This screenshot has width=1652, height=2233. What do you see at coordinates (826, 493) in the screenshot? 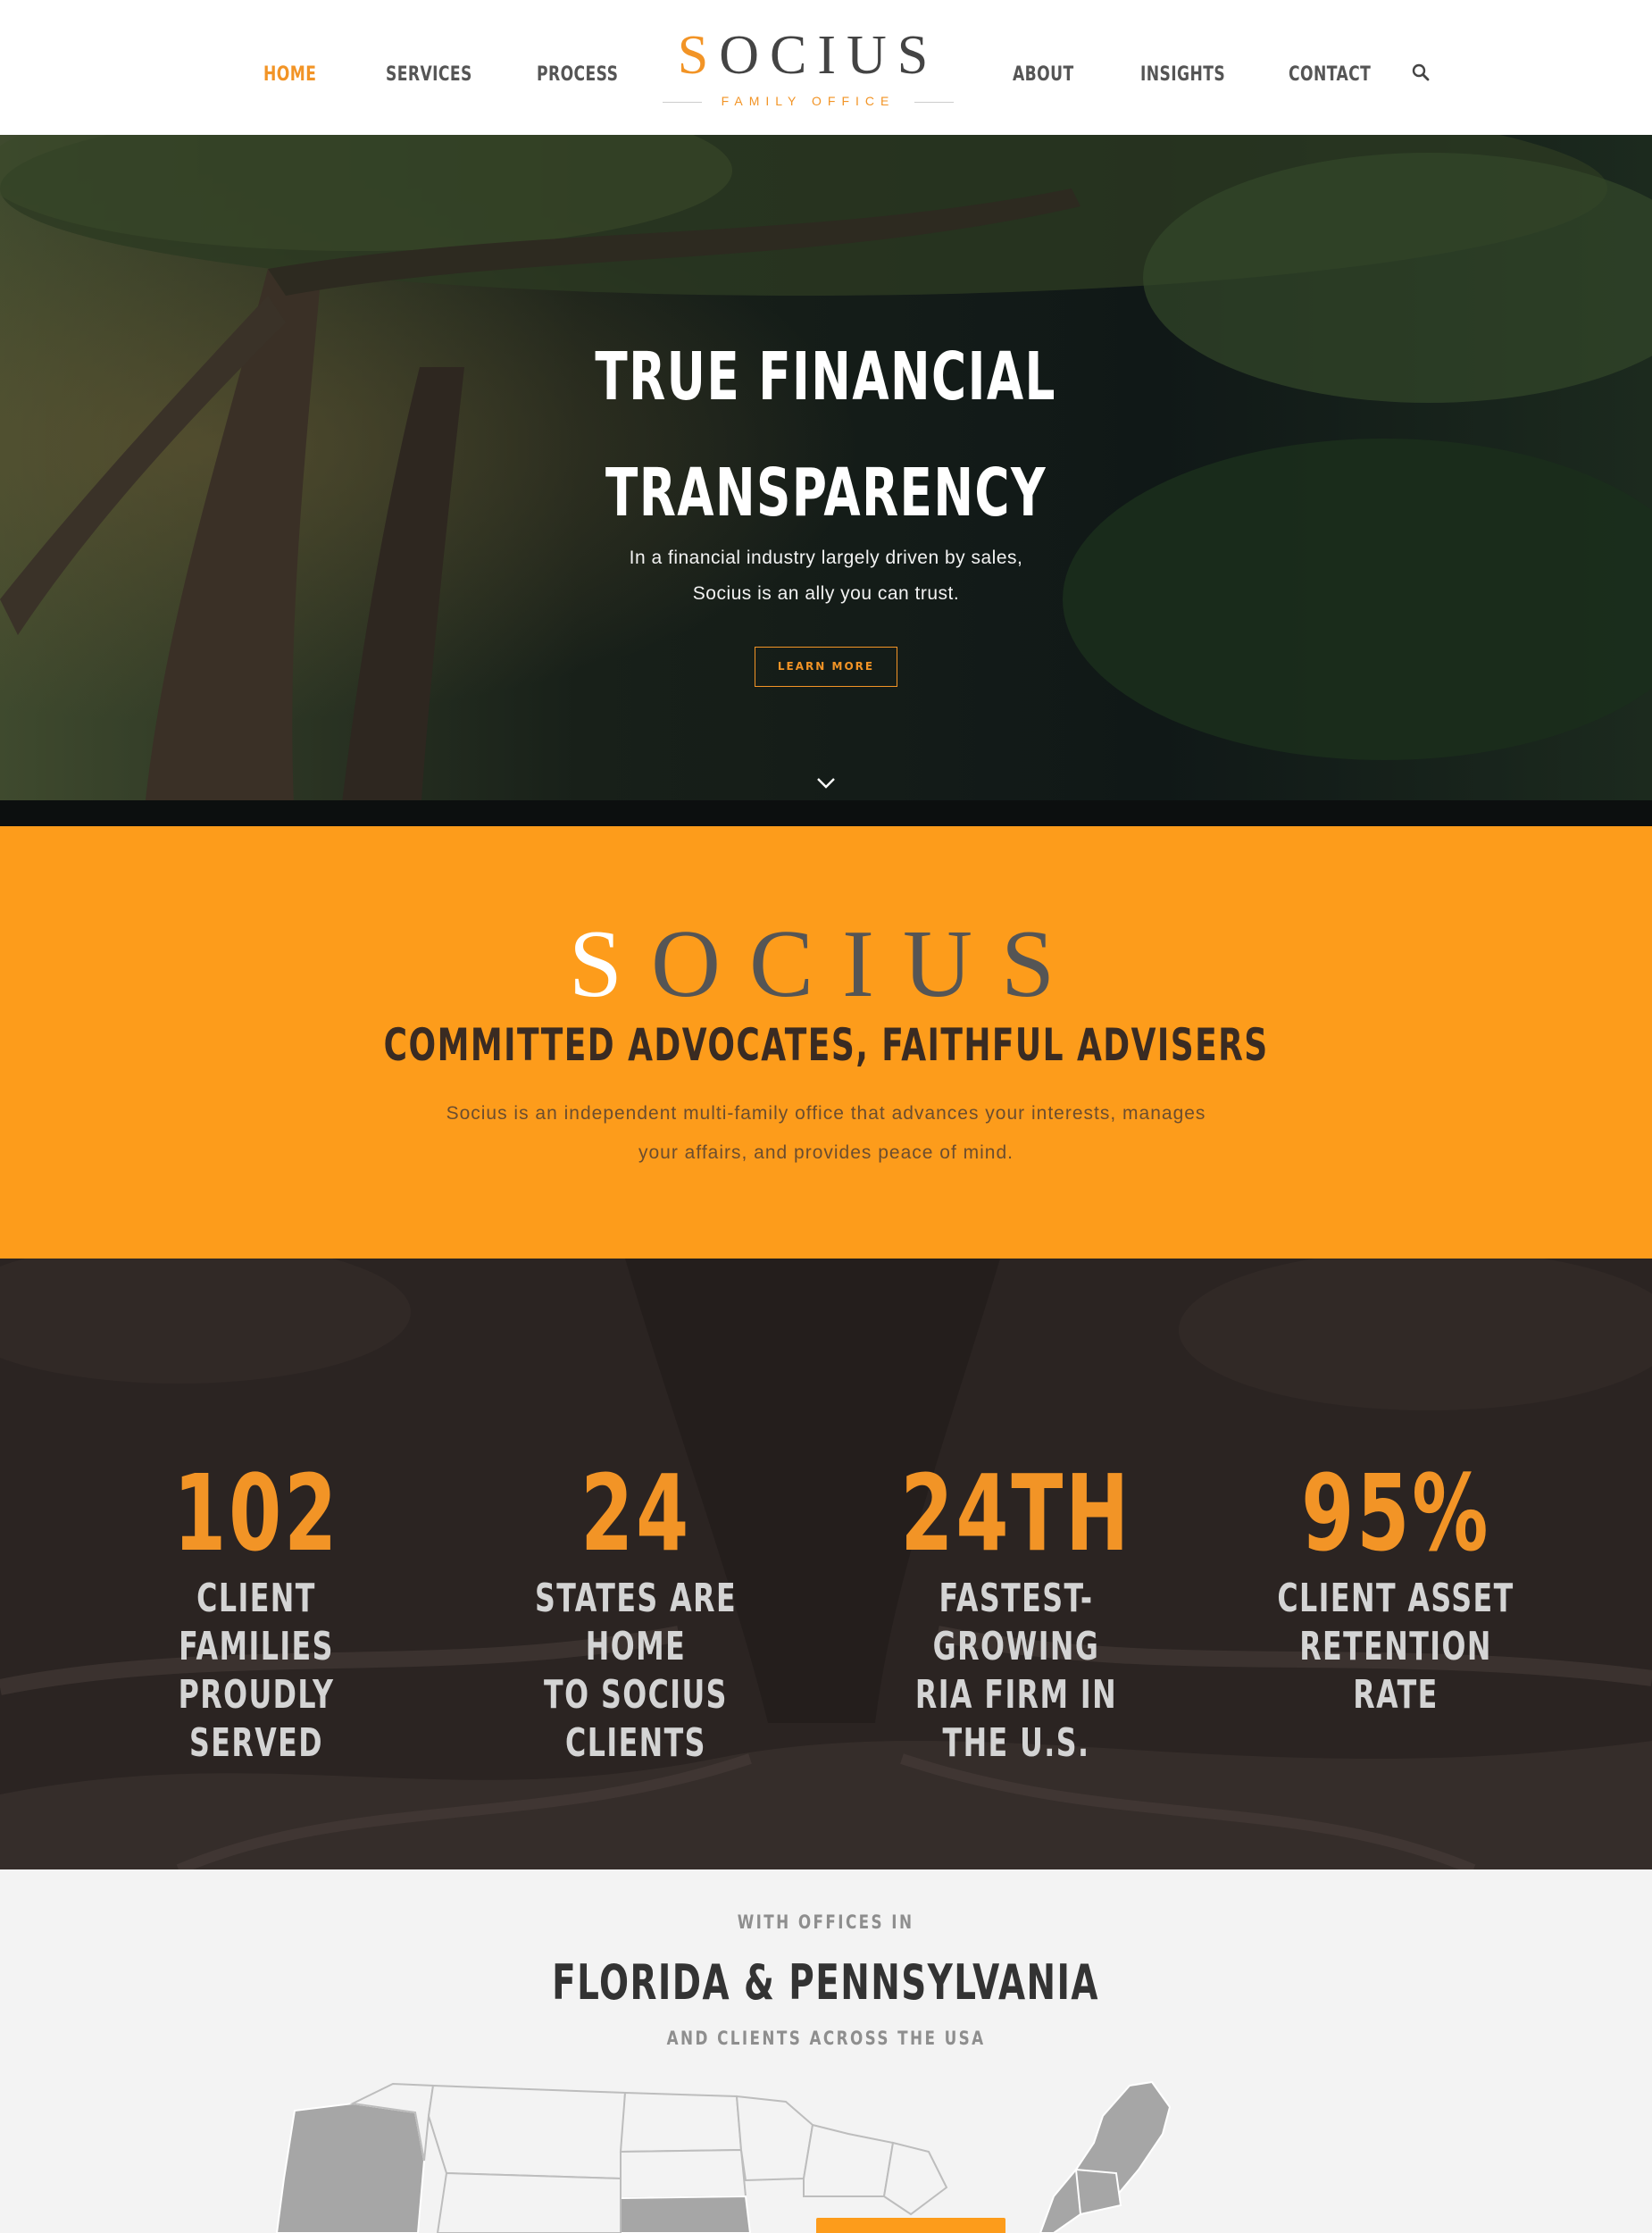
I see `hero-title-line-2: TRANSPARENCY` at bounding box center [826, 493].